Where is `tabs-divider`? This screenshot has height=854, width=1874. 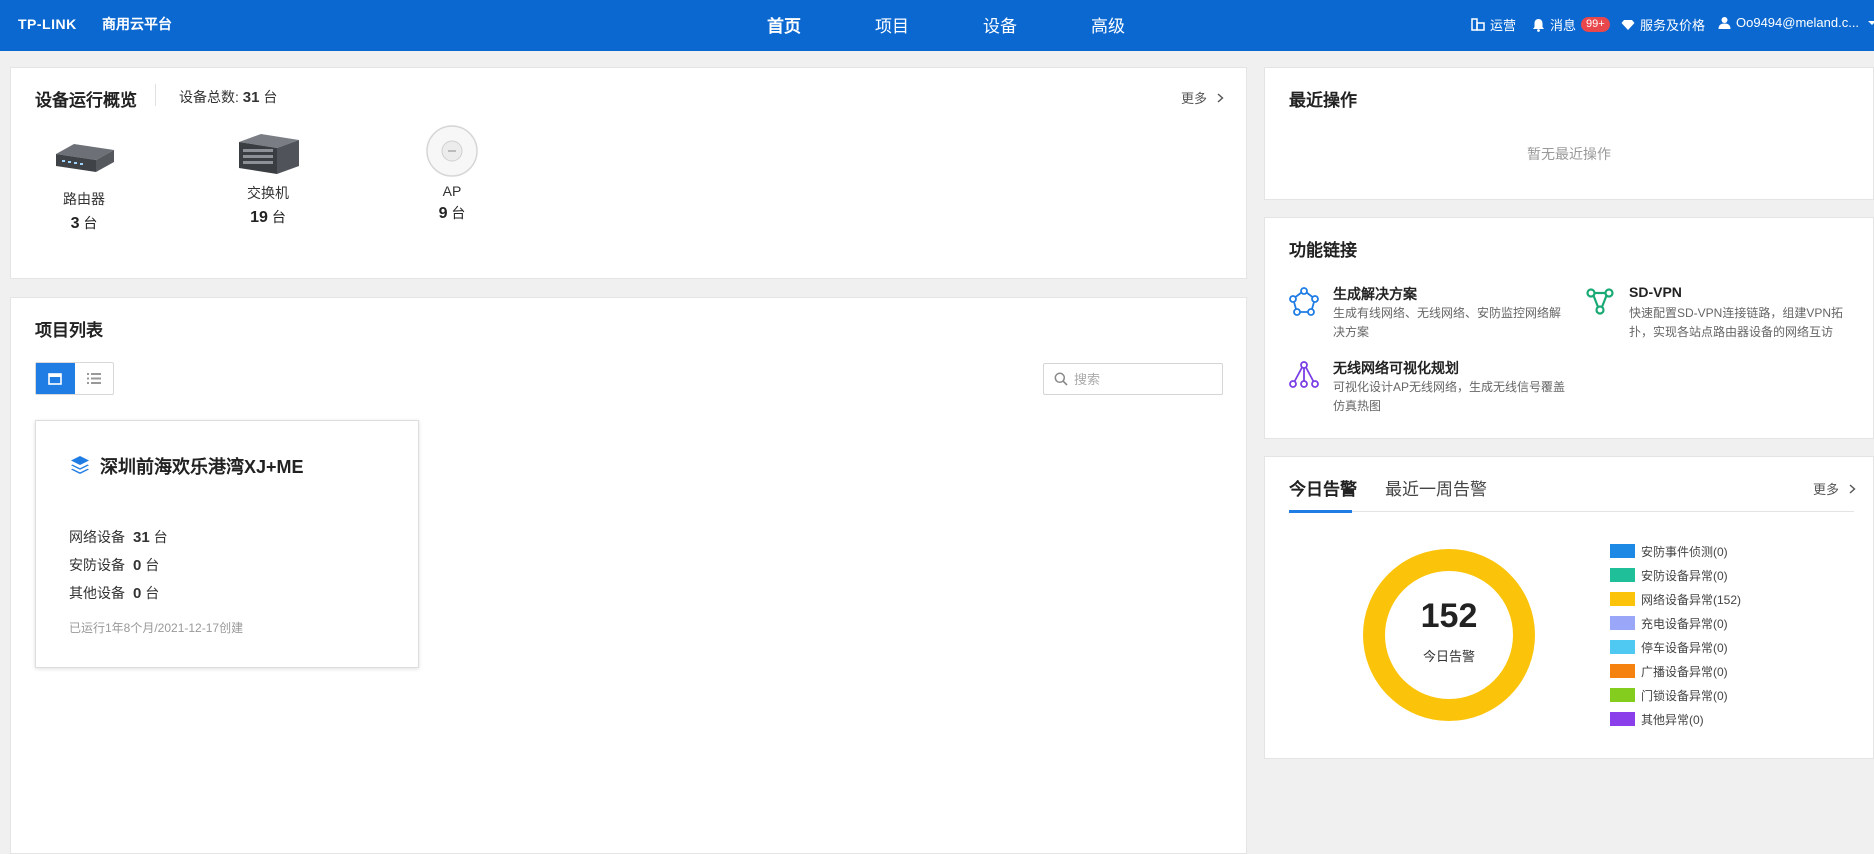
tabs-divider is located at coordinates (1571, 511).